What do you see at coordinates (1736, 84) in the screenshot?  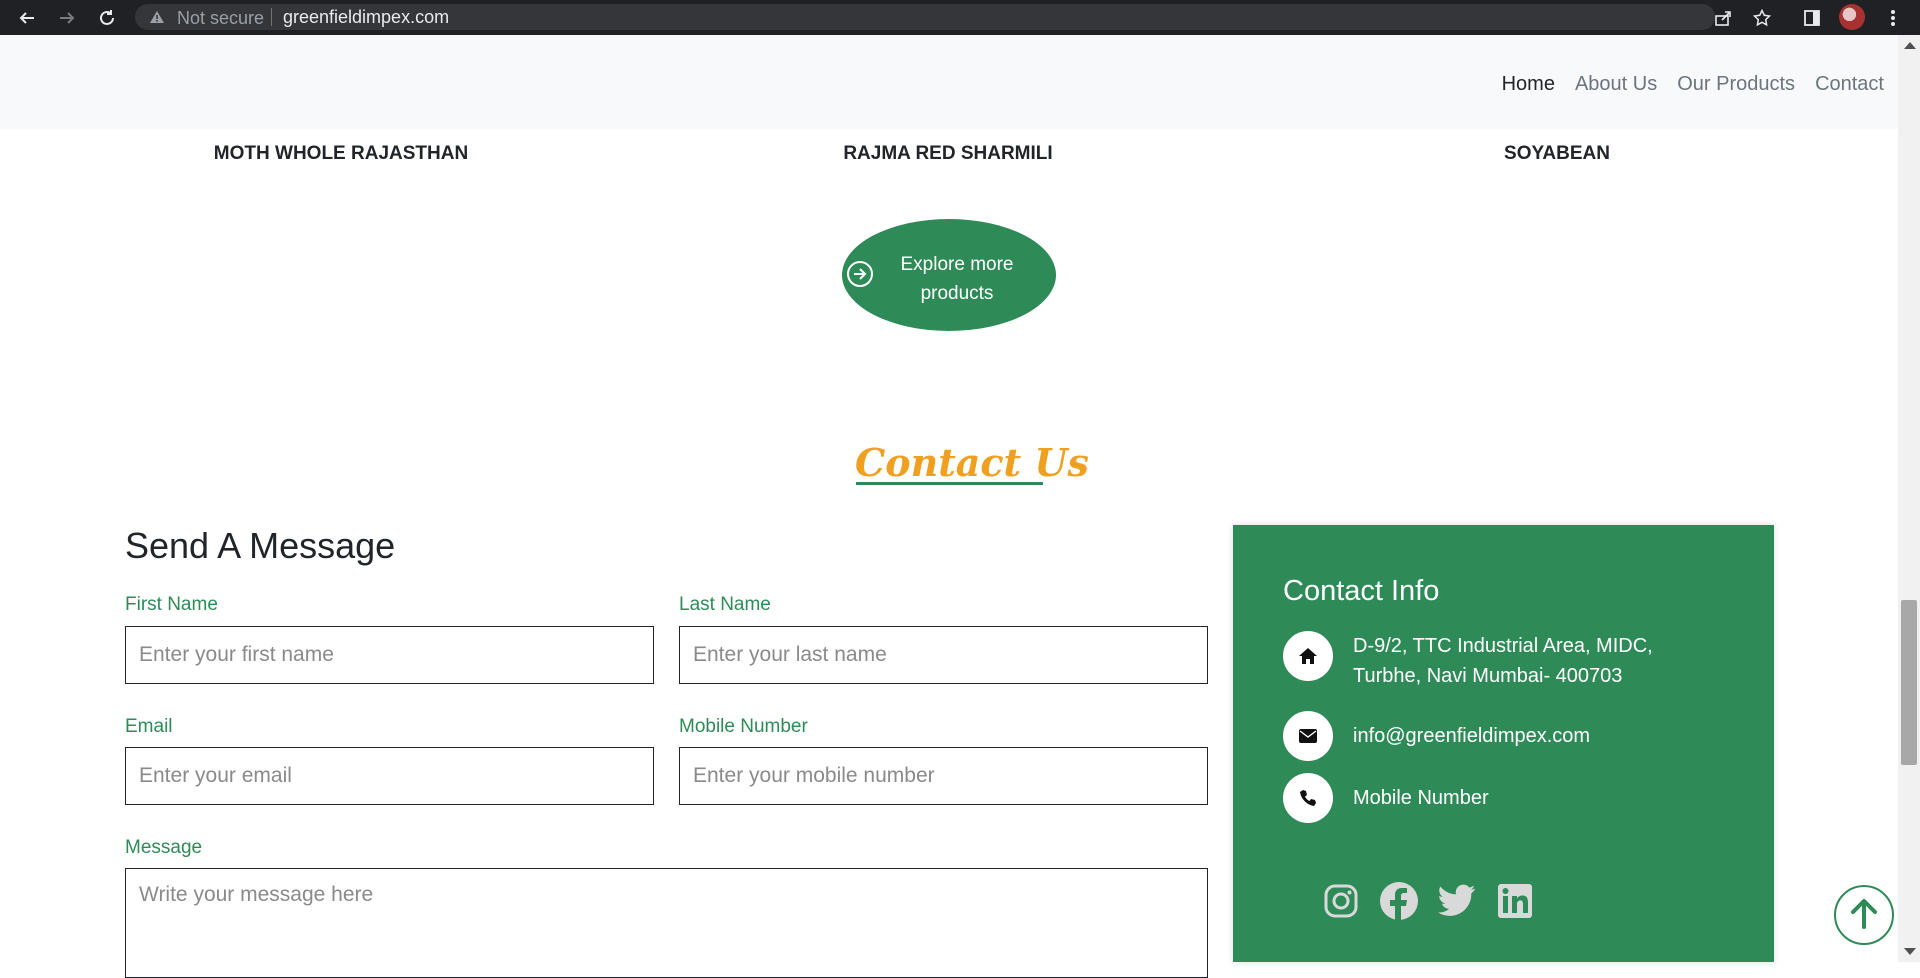 I see `nav-our-products: Our Products` at bounding box center [1736, 84].